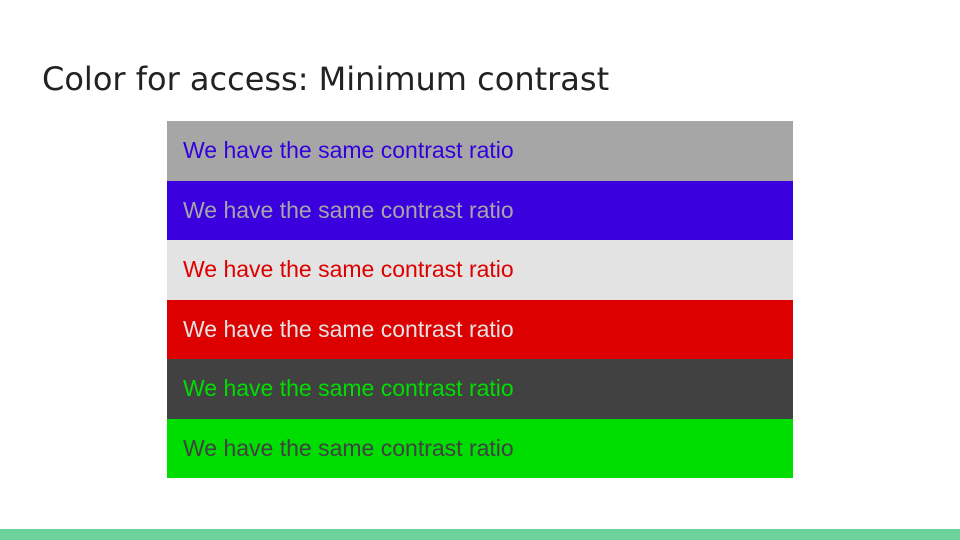  Describe the element at coordinates (326, 79) in the screenshot. I see `slide-title: Color for access: Minimum contrast` at that location.